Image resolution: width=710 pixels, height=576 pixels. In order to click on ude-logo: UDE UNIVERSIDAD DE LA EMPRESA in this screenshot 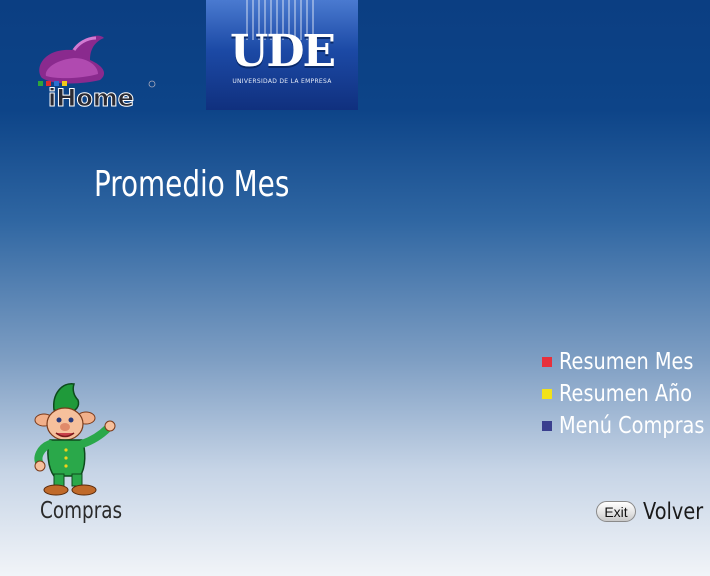, I will do `click(282, 55)`.